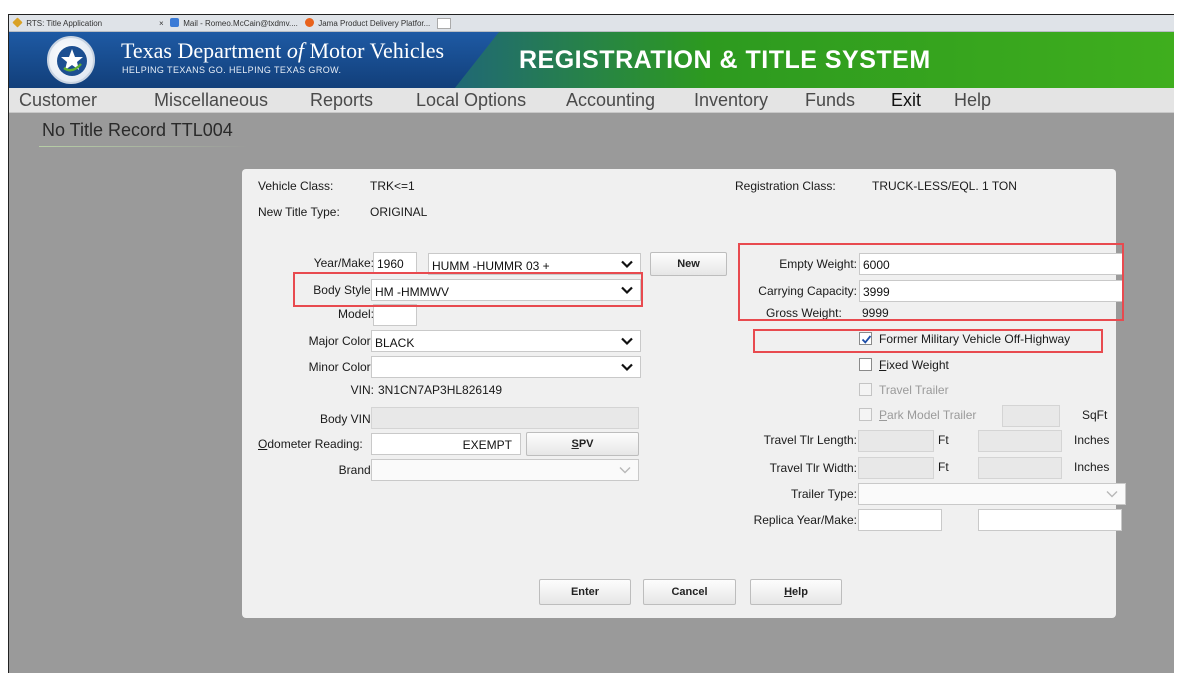 The width and height of the screenshot is (1180, 673). What do you see at coordinates (928, 341) in the screenshot?
I see `former-military-highlight` at bounding box center [928, 341].